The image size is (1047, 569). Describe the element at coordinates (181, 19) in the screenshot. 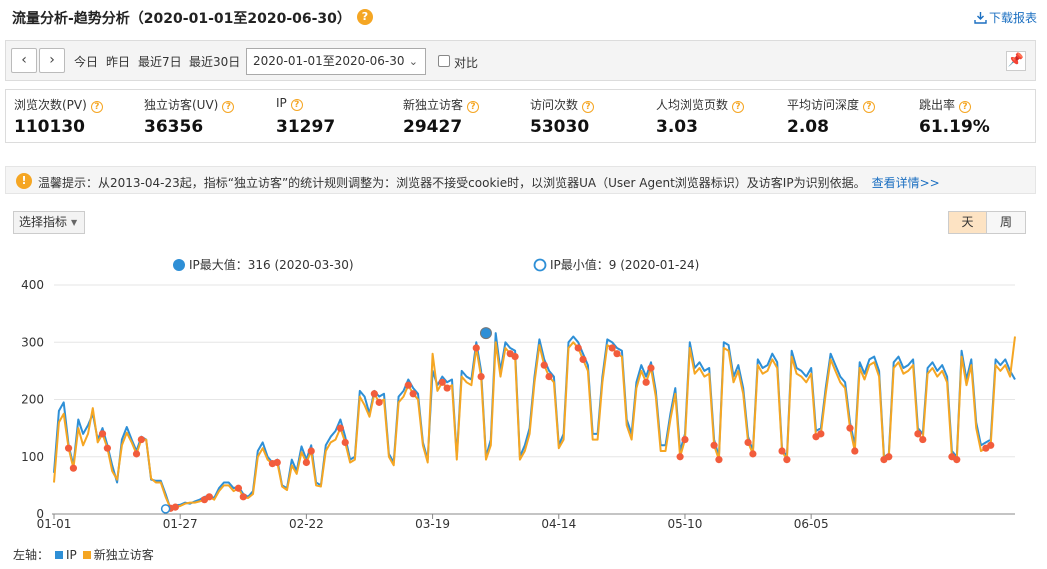

I see `page-title-text: 流量分析-趋势分析（2020-01-01至2020-06-30）` at that location.